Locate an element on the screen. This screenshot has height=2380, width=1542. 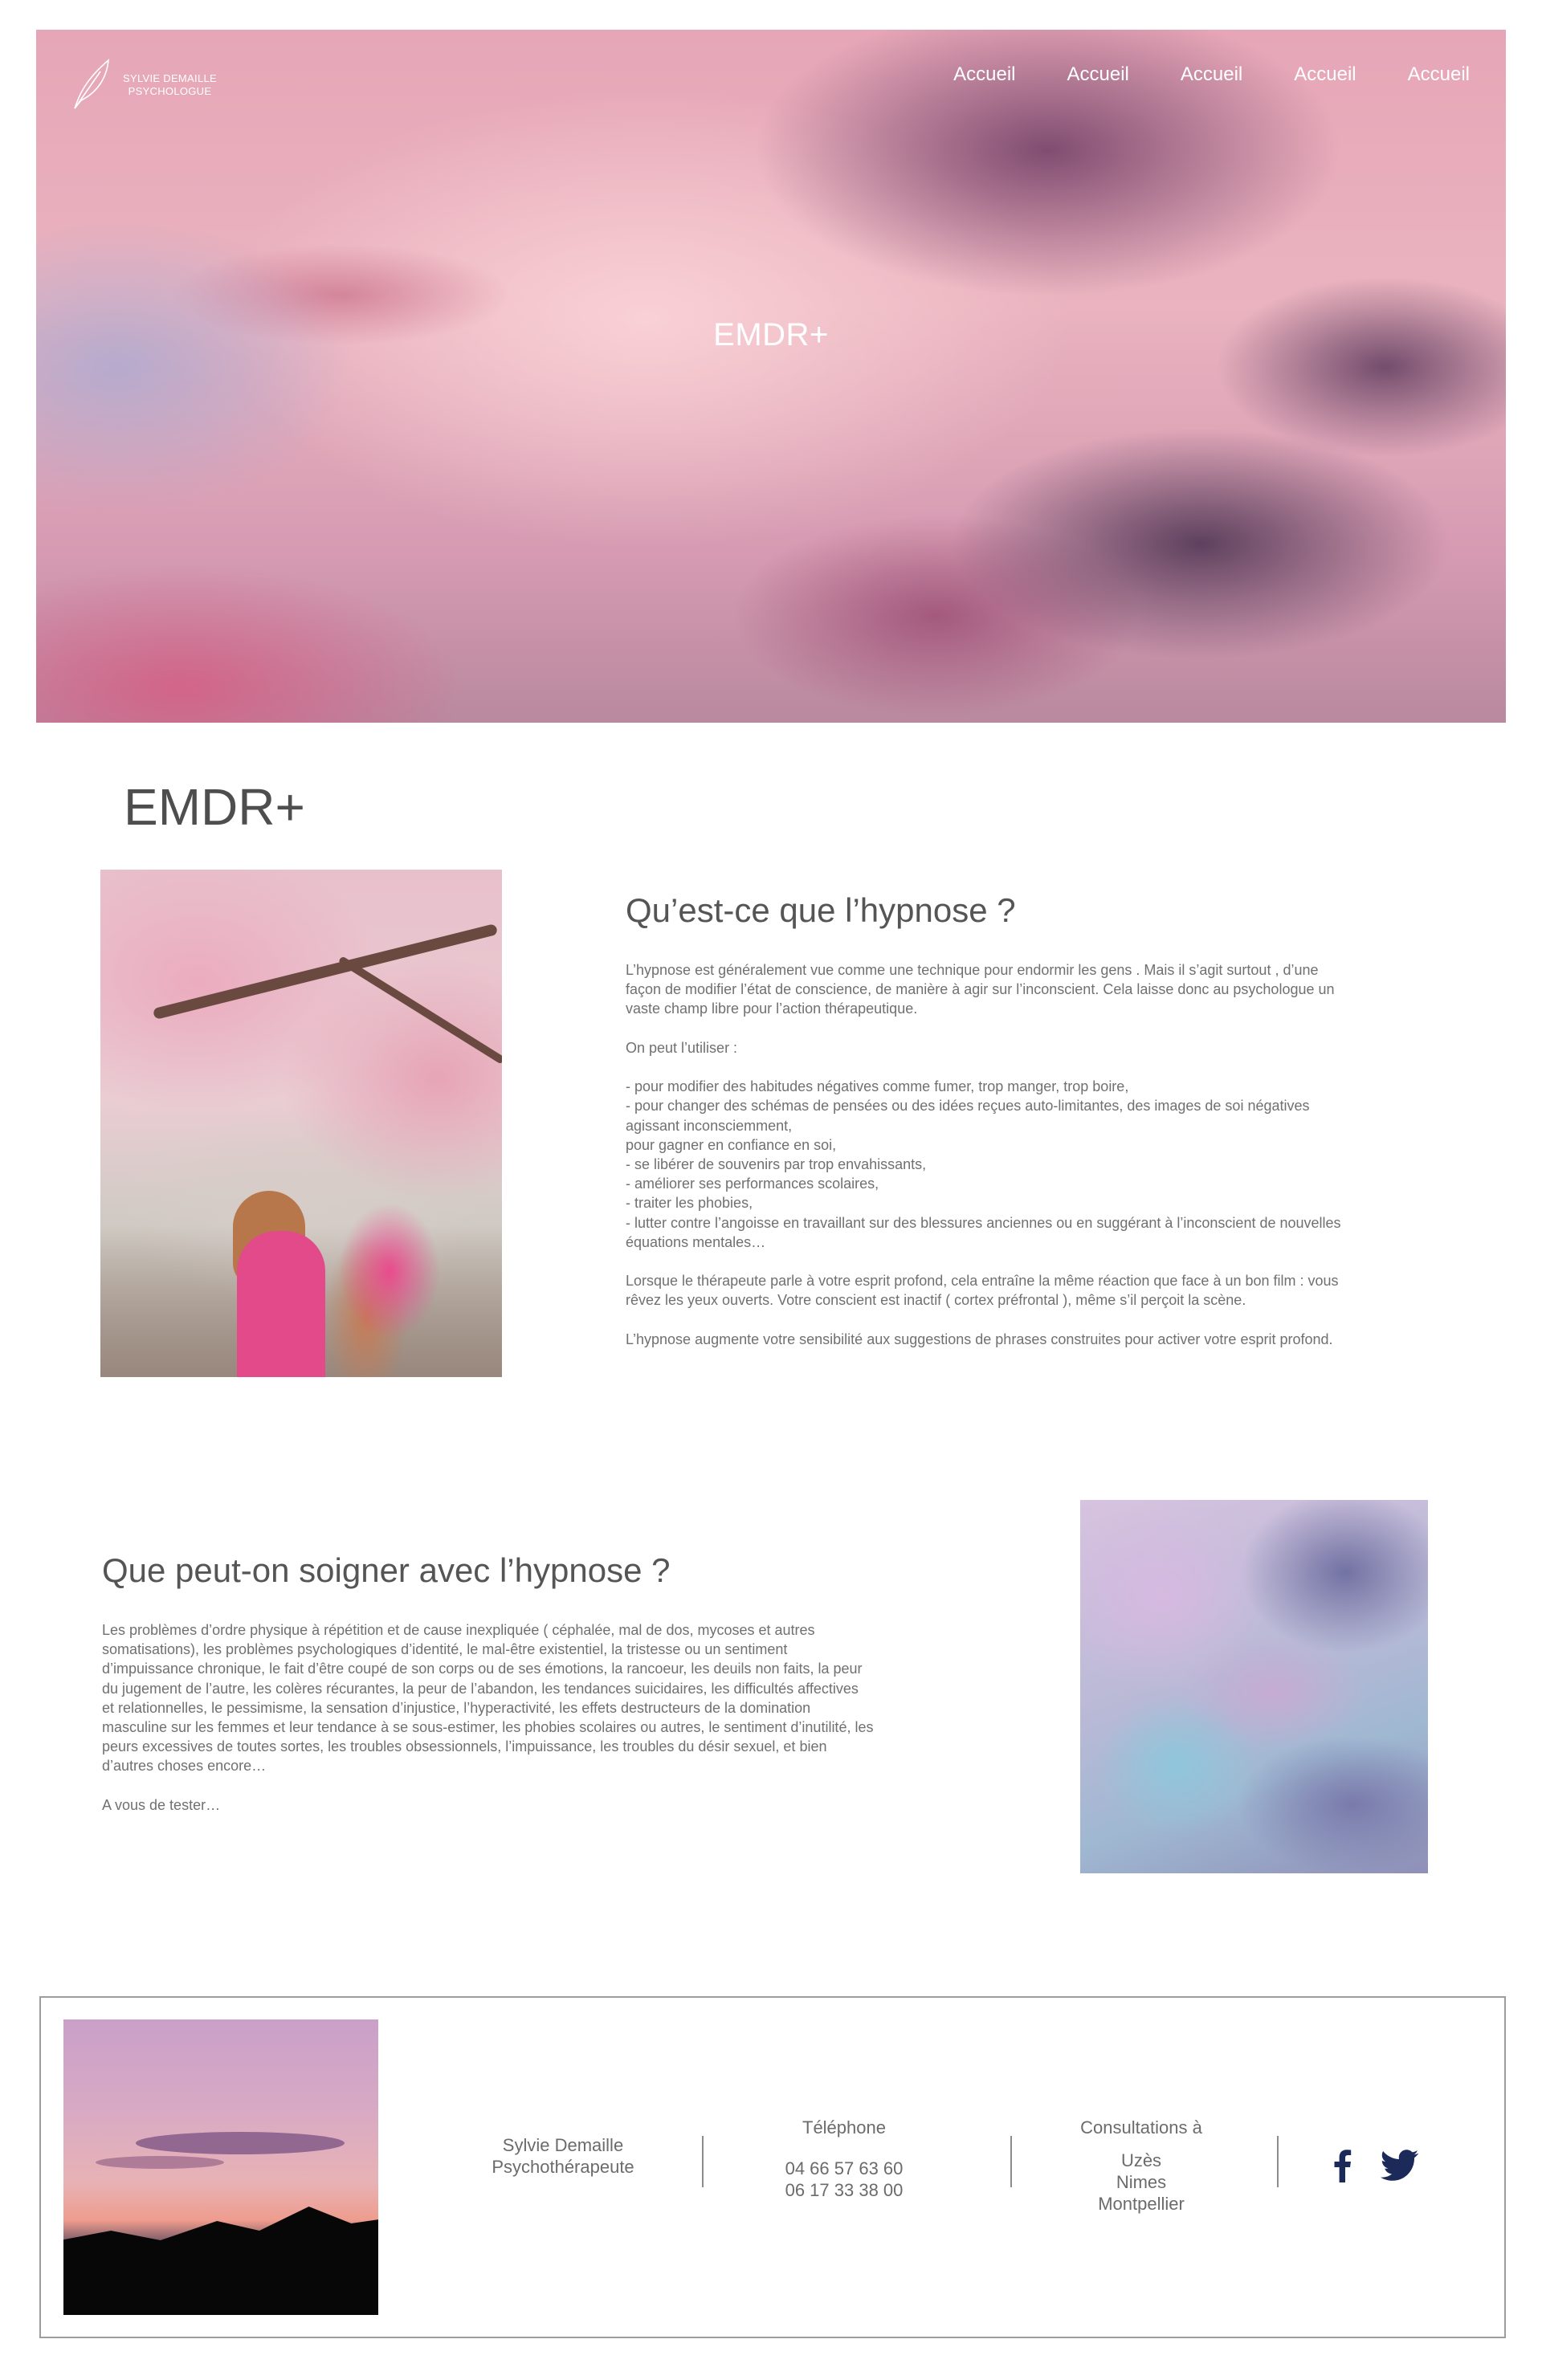
page-title: EMDR+ is located at coordinates (214, 807).